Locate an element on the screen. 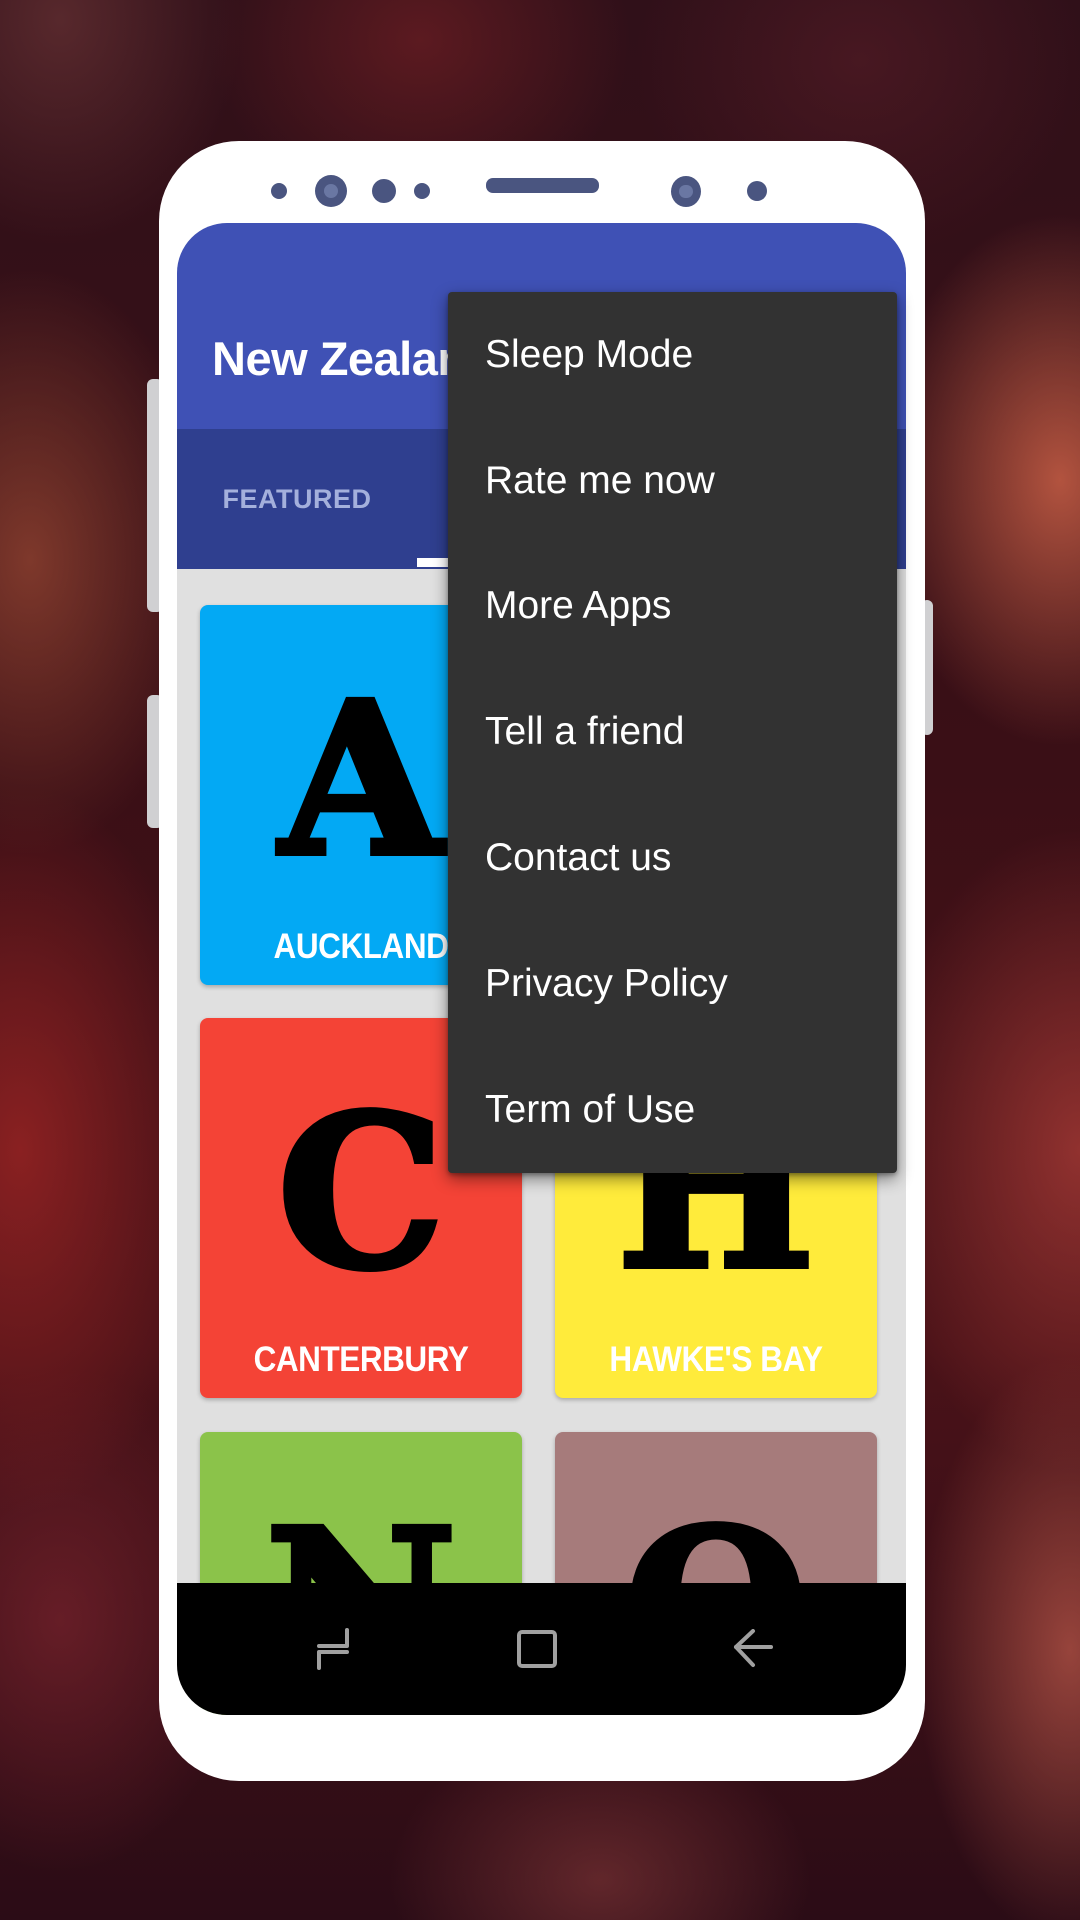 This screenshot has height=1920, width=1080. home-button is located at coordinates (537, 1649).